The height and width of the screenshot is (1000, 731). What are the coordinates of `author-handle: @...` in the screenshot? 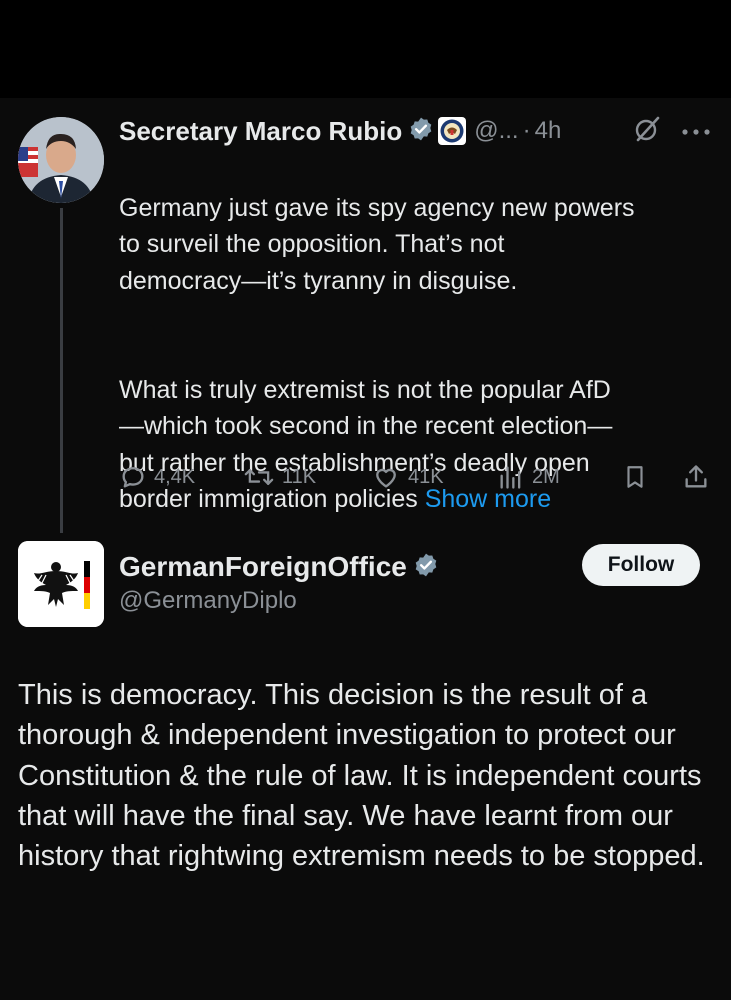 It's located at (496, 131).